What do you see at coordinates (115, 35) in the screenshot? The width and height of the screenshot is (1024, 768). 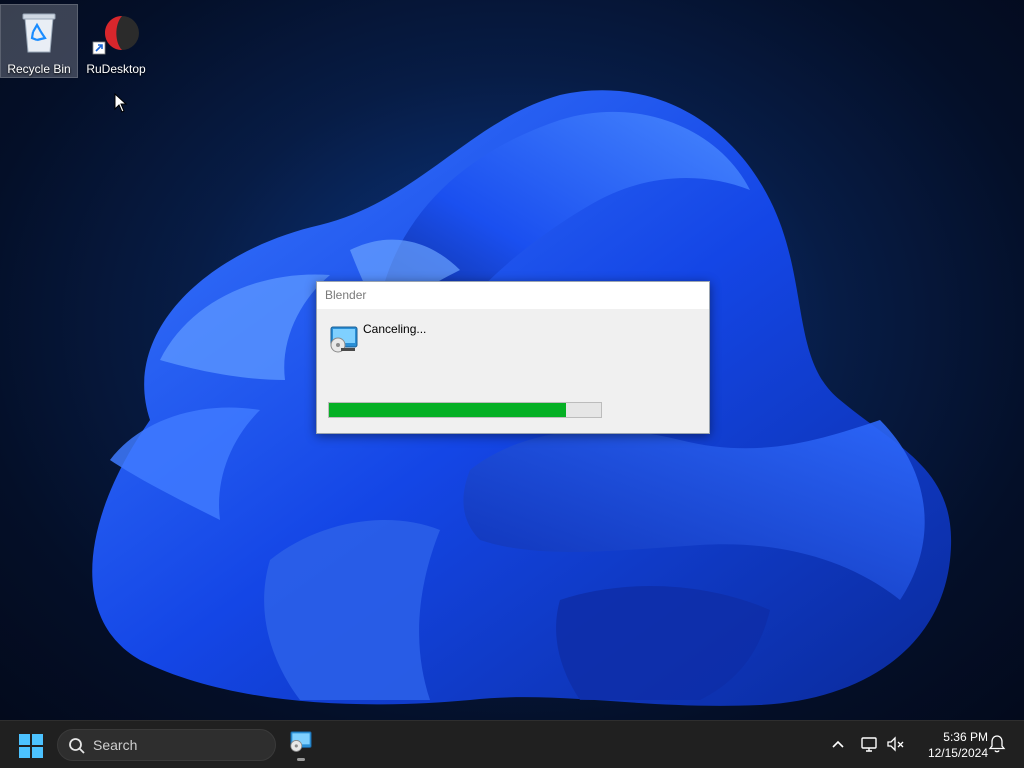 I see `rudesktop-icon` at bounding box center [115, 35].